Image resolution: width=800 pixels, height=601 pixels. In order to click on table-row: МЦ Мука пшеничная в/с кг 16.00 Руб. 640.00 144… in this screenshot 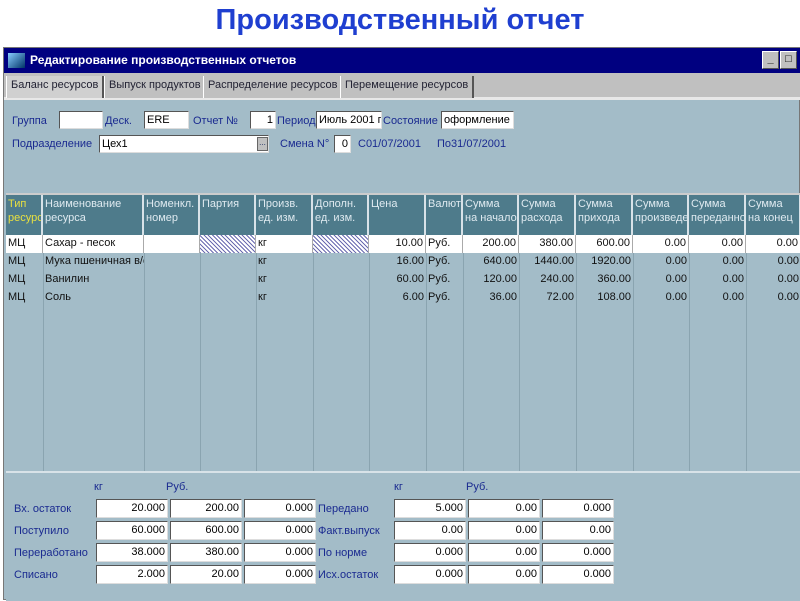, I will do `click(403, 262)`.